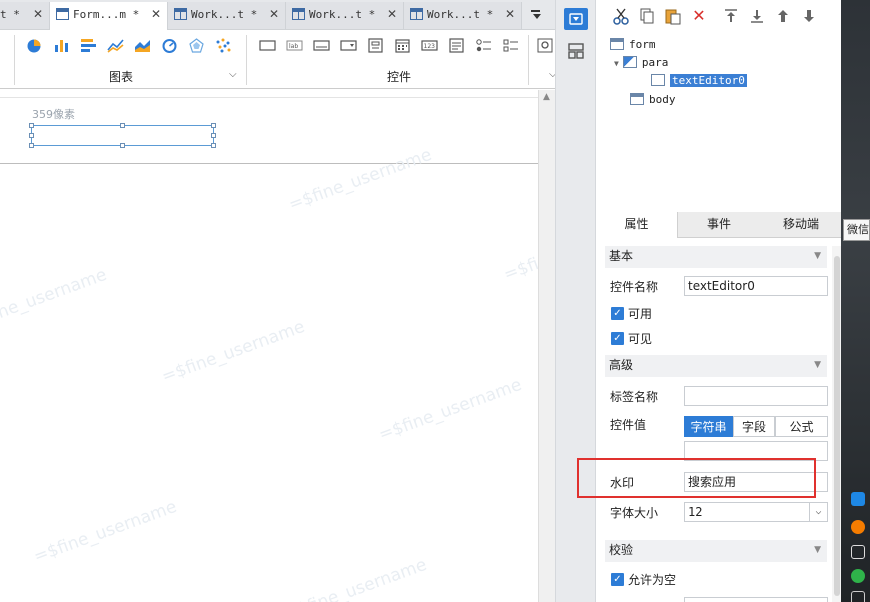 This screenshot has width=870, height=602. Describe the element at coordinates (546, 346) in the screenshot. I see `canvas-scrollbar: ▲` at that location.